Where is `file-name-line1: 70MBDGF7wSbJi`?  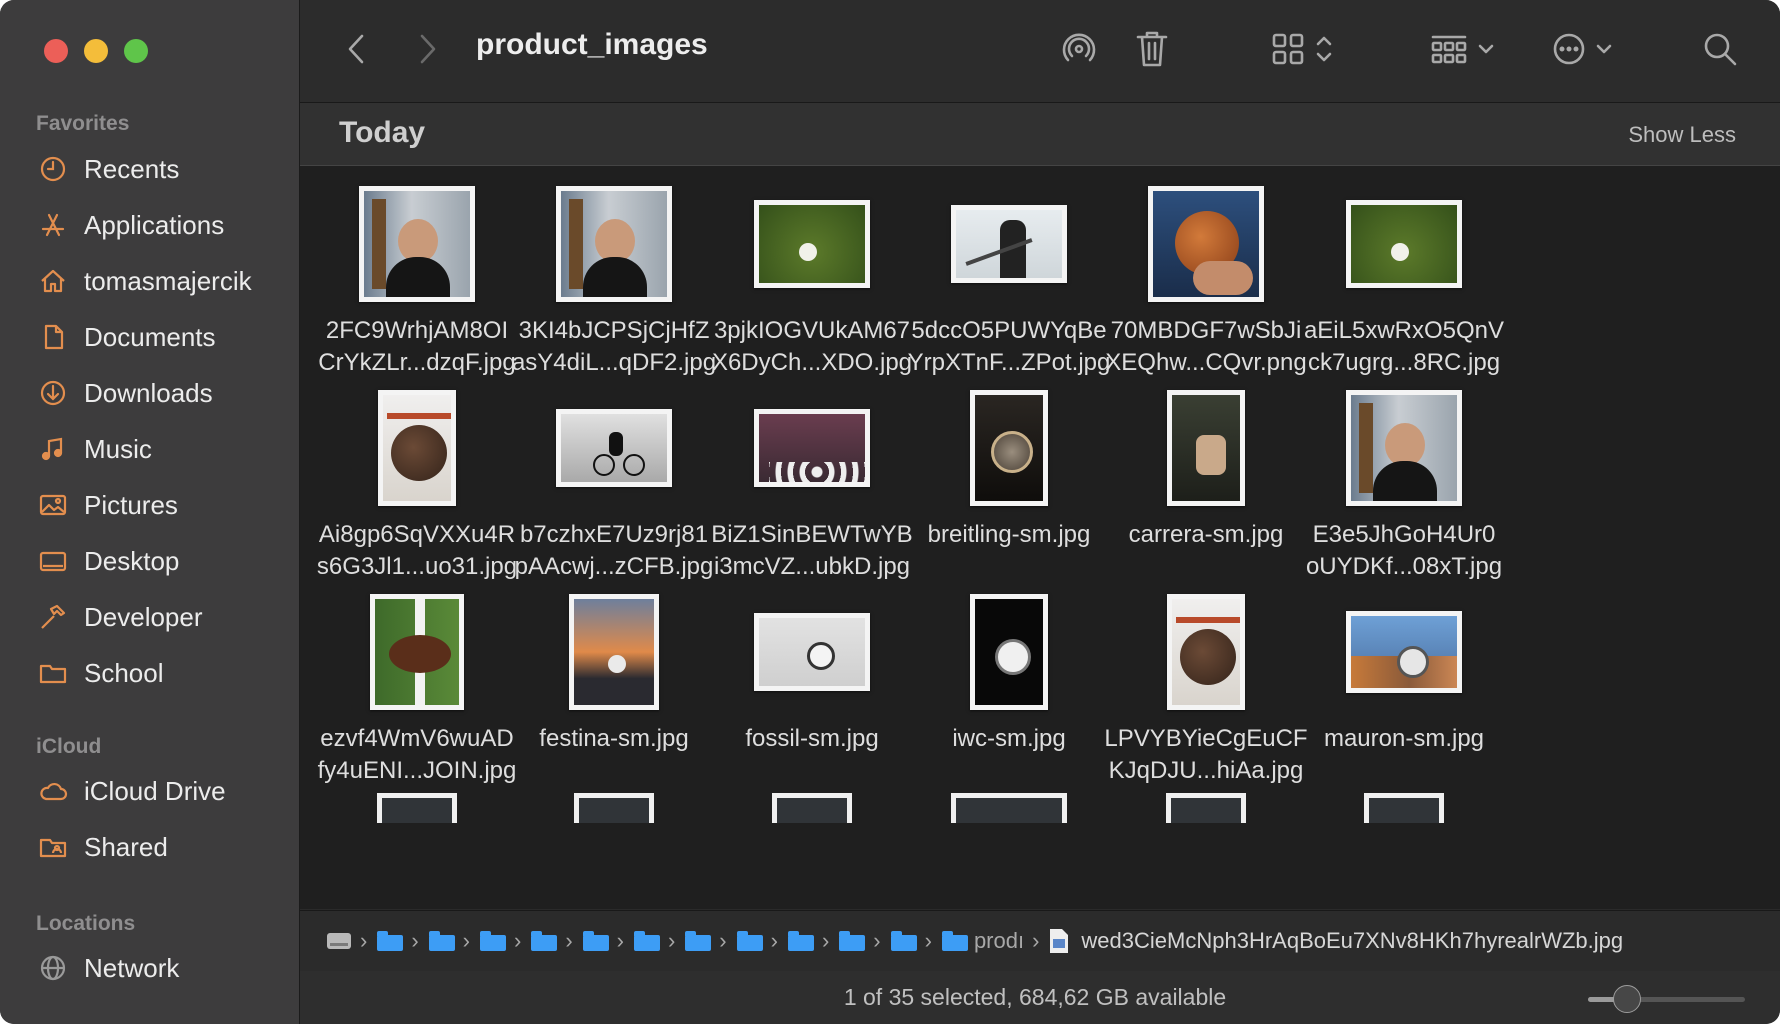
file-name-line1: 70MBDGF7wSbJi is located at coordinates (1206, 330).